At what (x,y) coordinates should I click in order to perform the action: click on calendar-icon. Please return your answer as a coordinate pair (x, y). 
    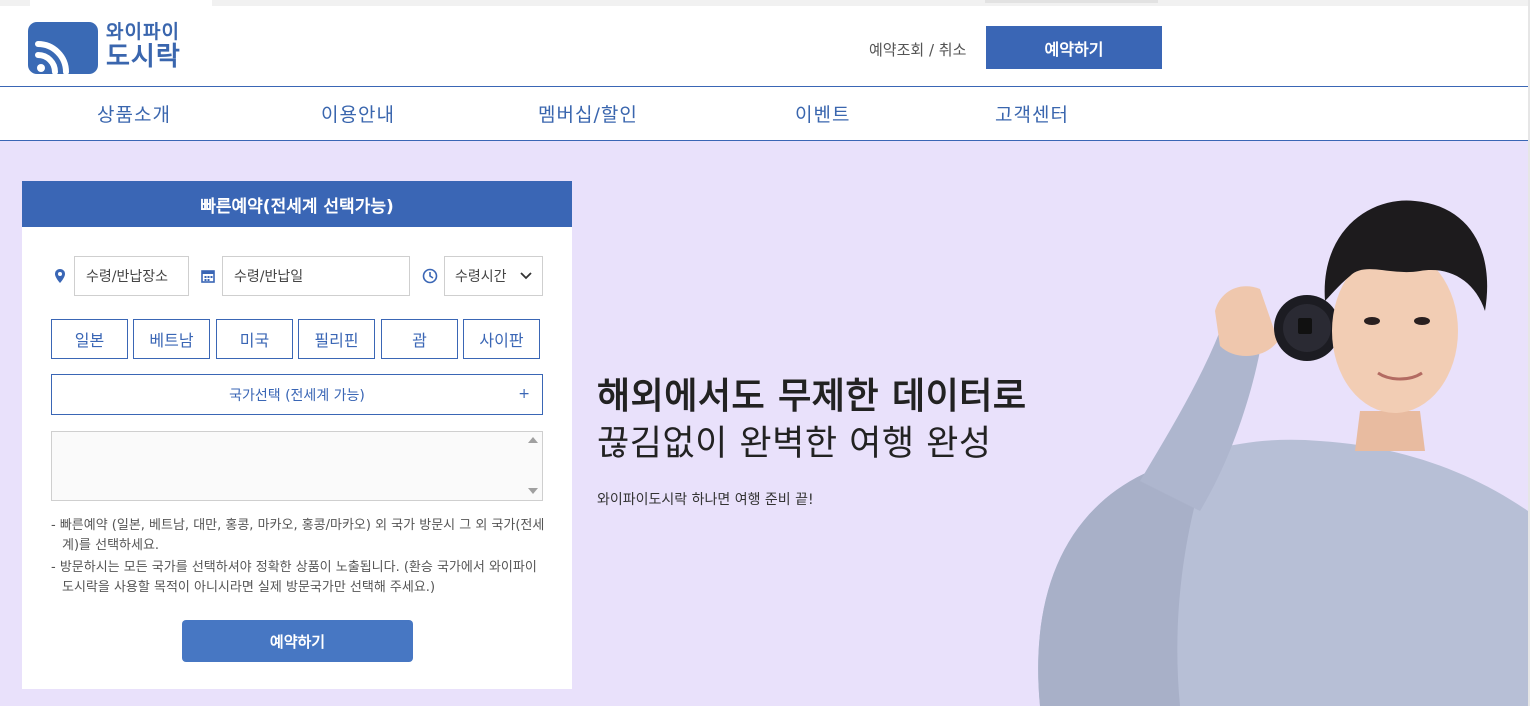
    Looking at the image, I should click on (208, 276).